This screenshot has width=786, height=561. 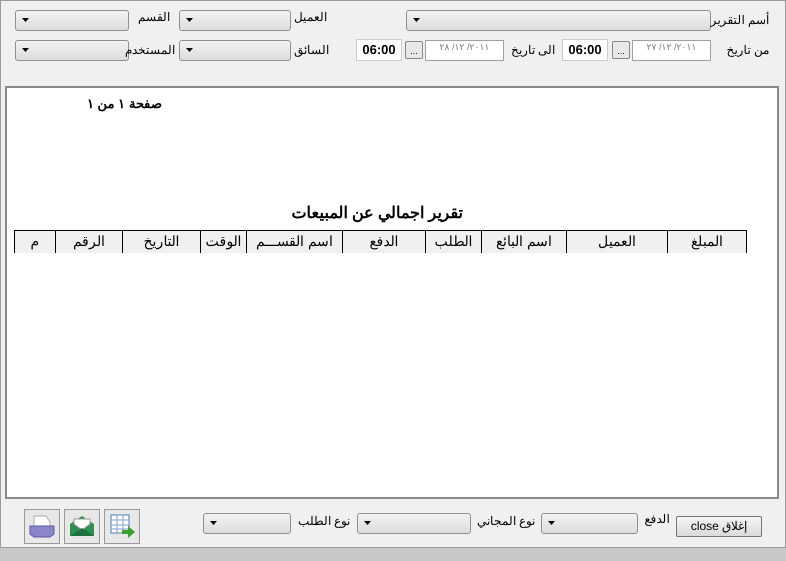 I want to click on column-header: الطلب, so click(x=453, y=241).